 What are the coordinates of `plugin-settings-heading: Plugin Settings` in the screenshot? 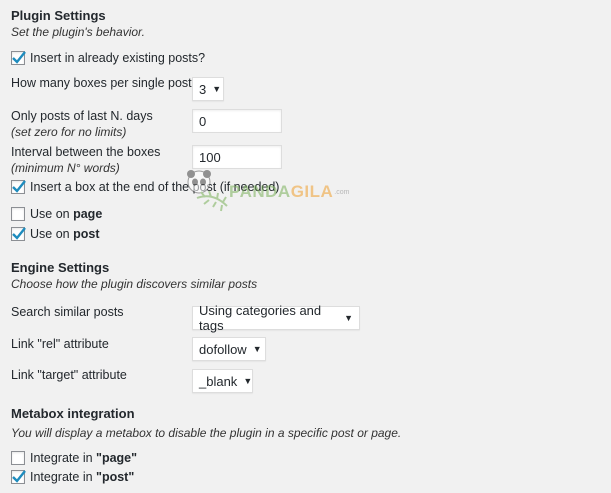 It's located at (58, 15).